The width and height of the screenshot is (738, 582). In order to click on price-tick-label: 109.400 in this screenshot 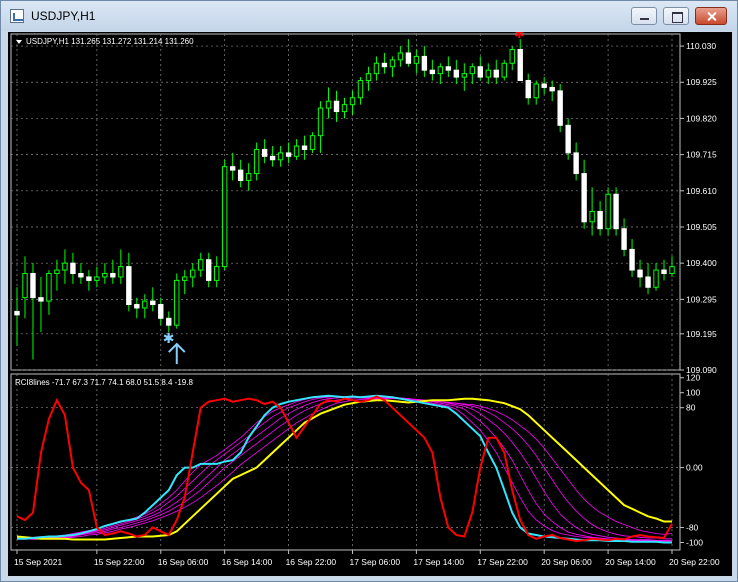, I will do `click(701, 263)`.